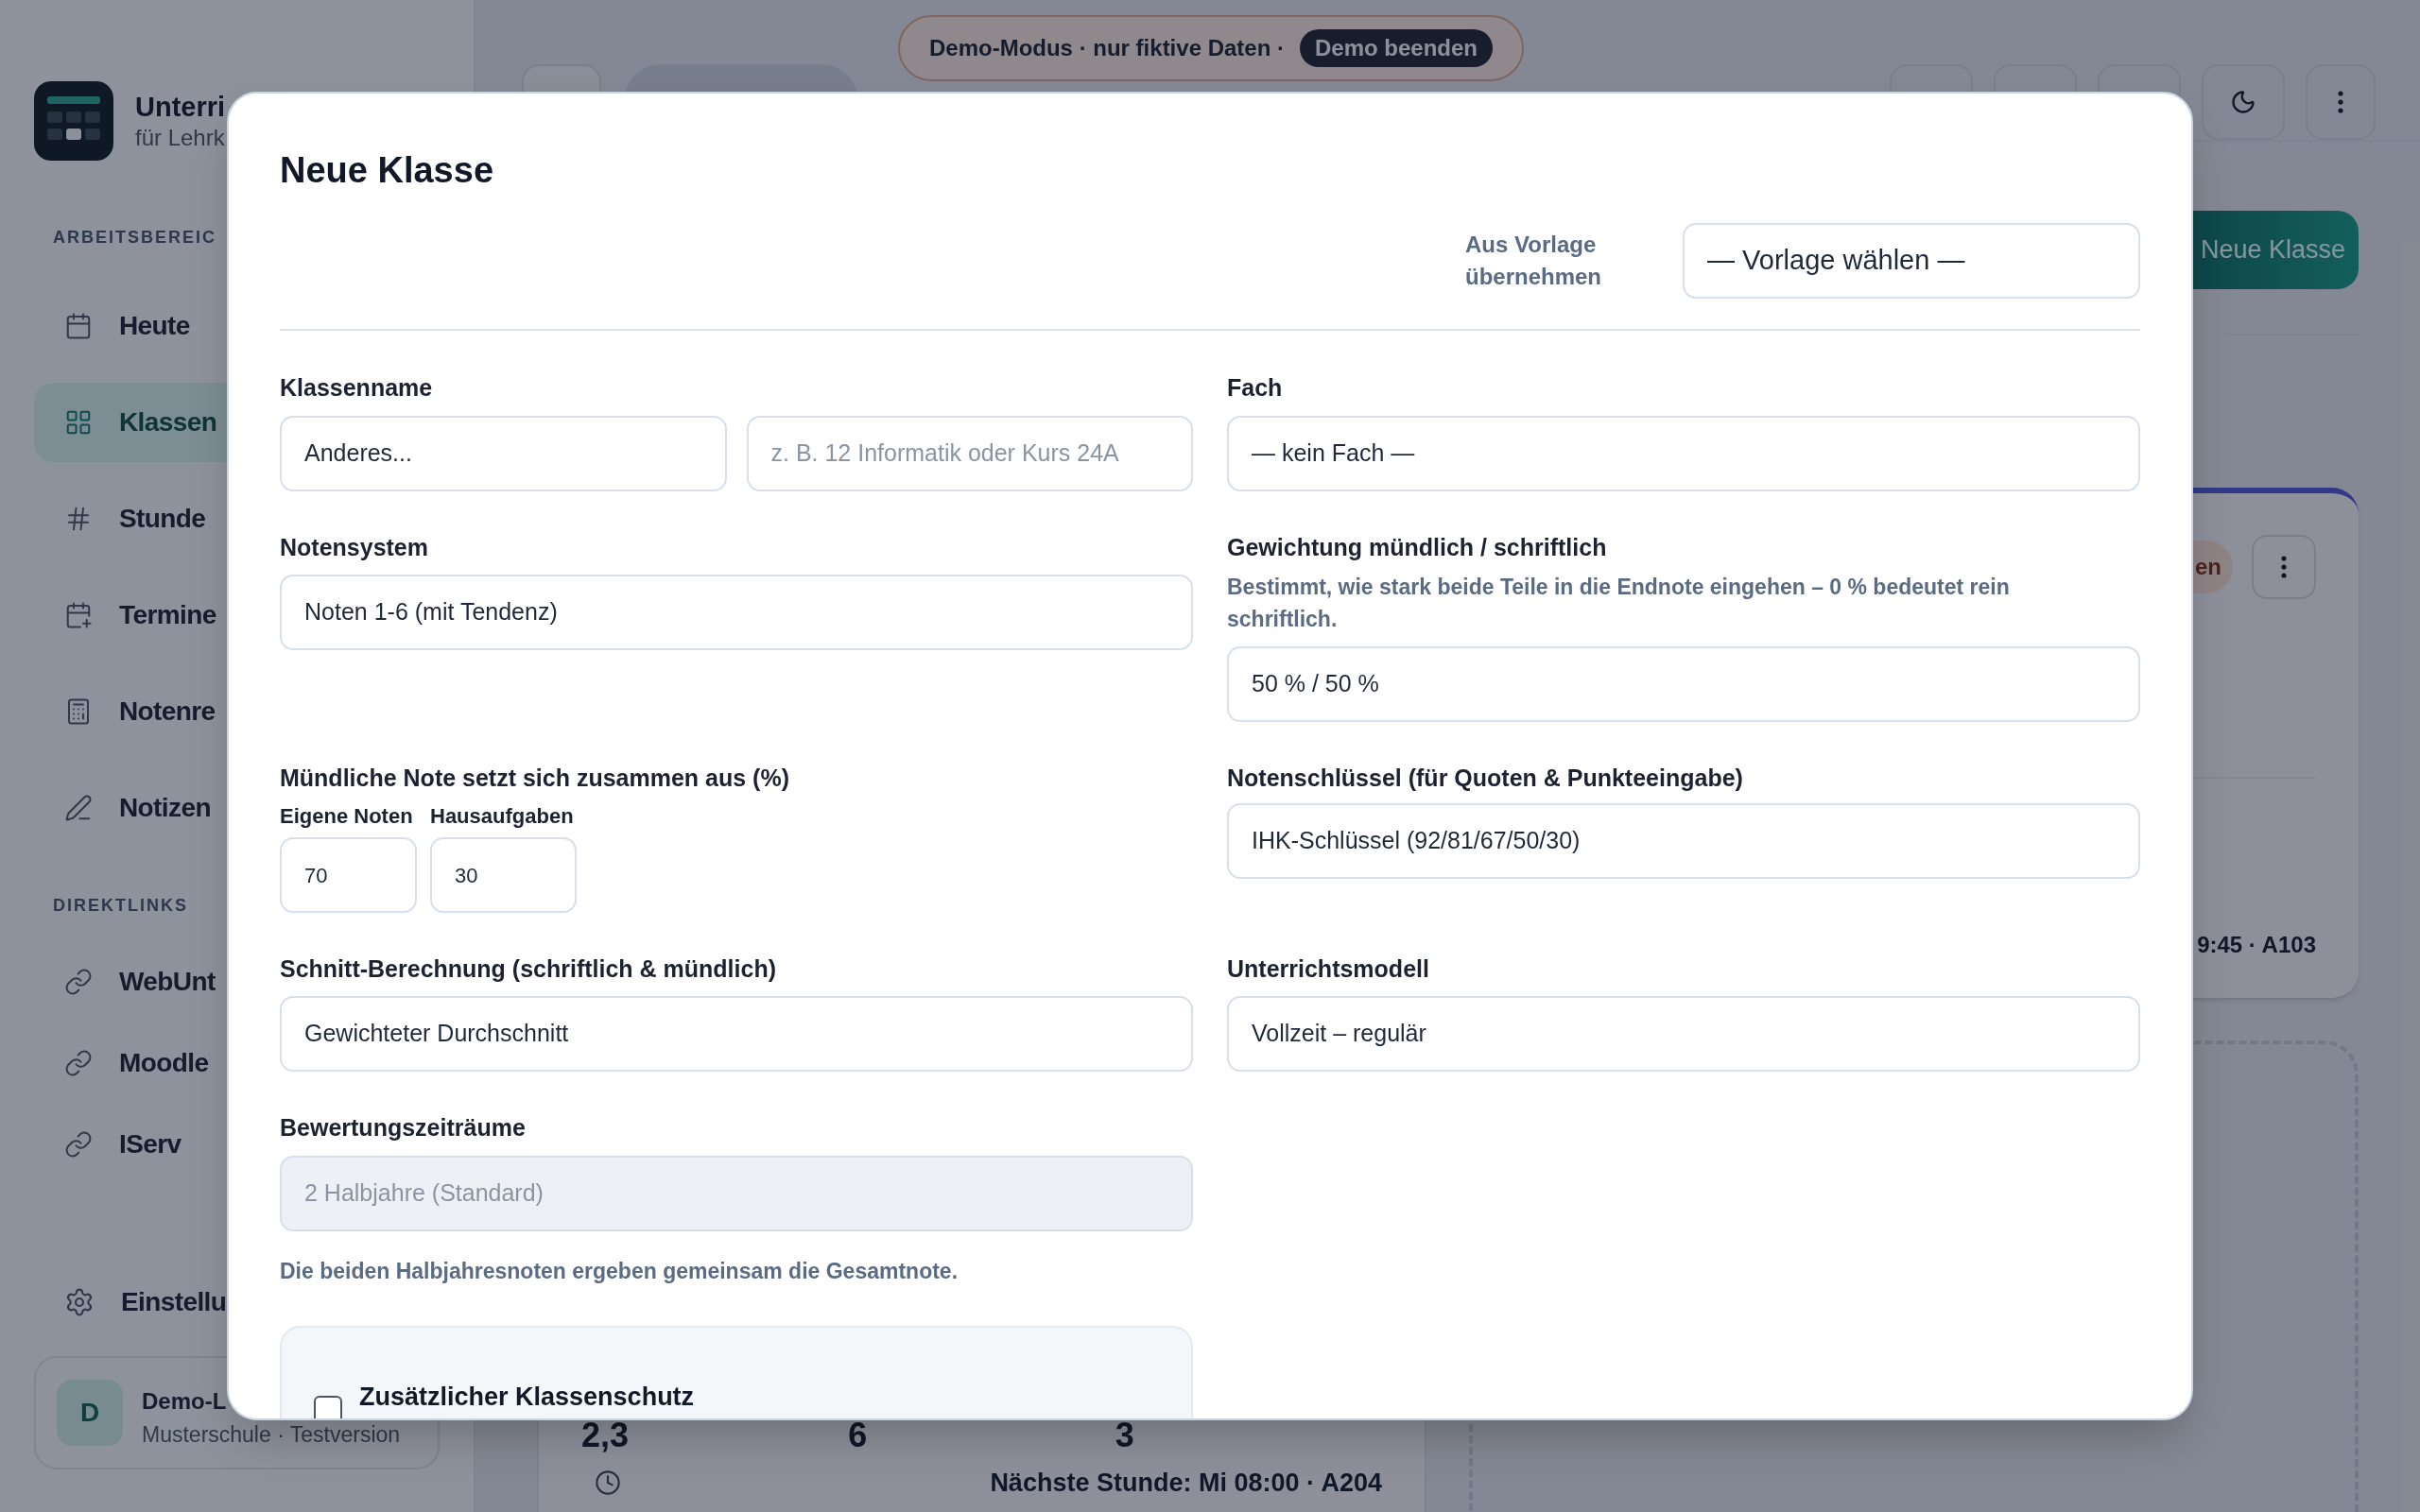  Describe the element at coordinates (1106, 48) in the screenshot. I see `demo-text: Demo-Modus · nur fiktive Daten ·` at that location.